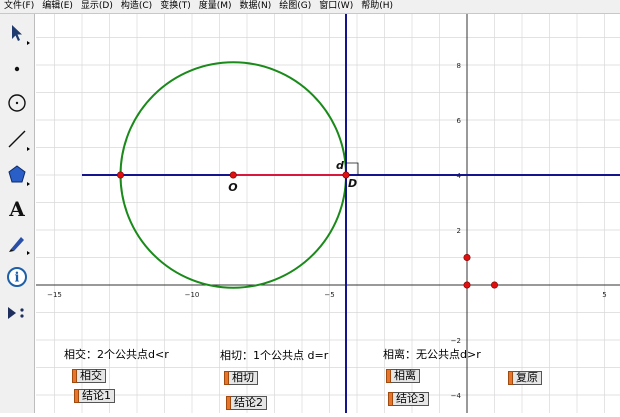 This screenshot has height=417, width=620. Describe the element at coordinates (377, 6) in the screenshot. I see `menu-help: 帮助(H)` at that location.